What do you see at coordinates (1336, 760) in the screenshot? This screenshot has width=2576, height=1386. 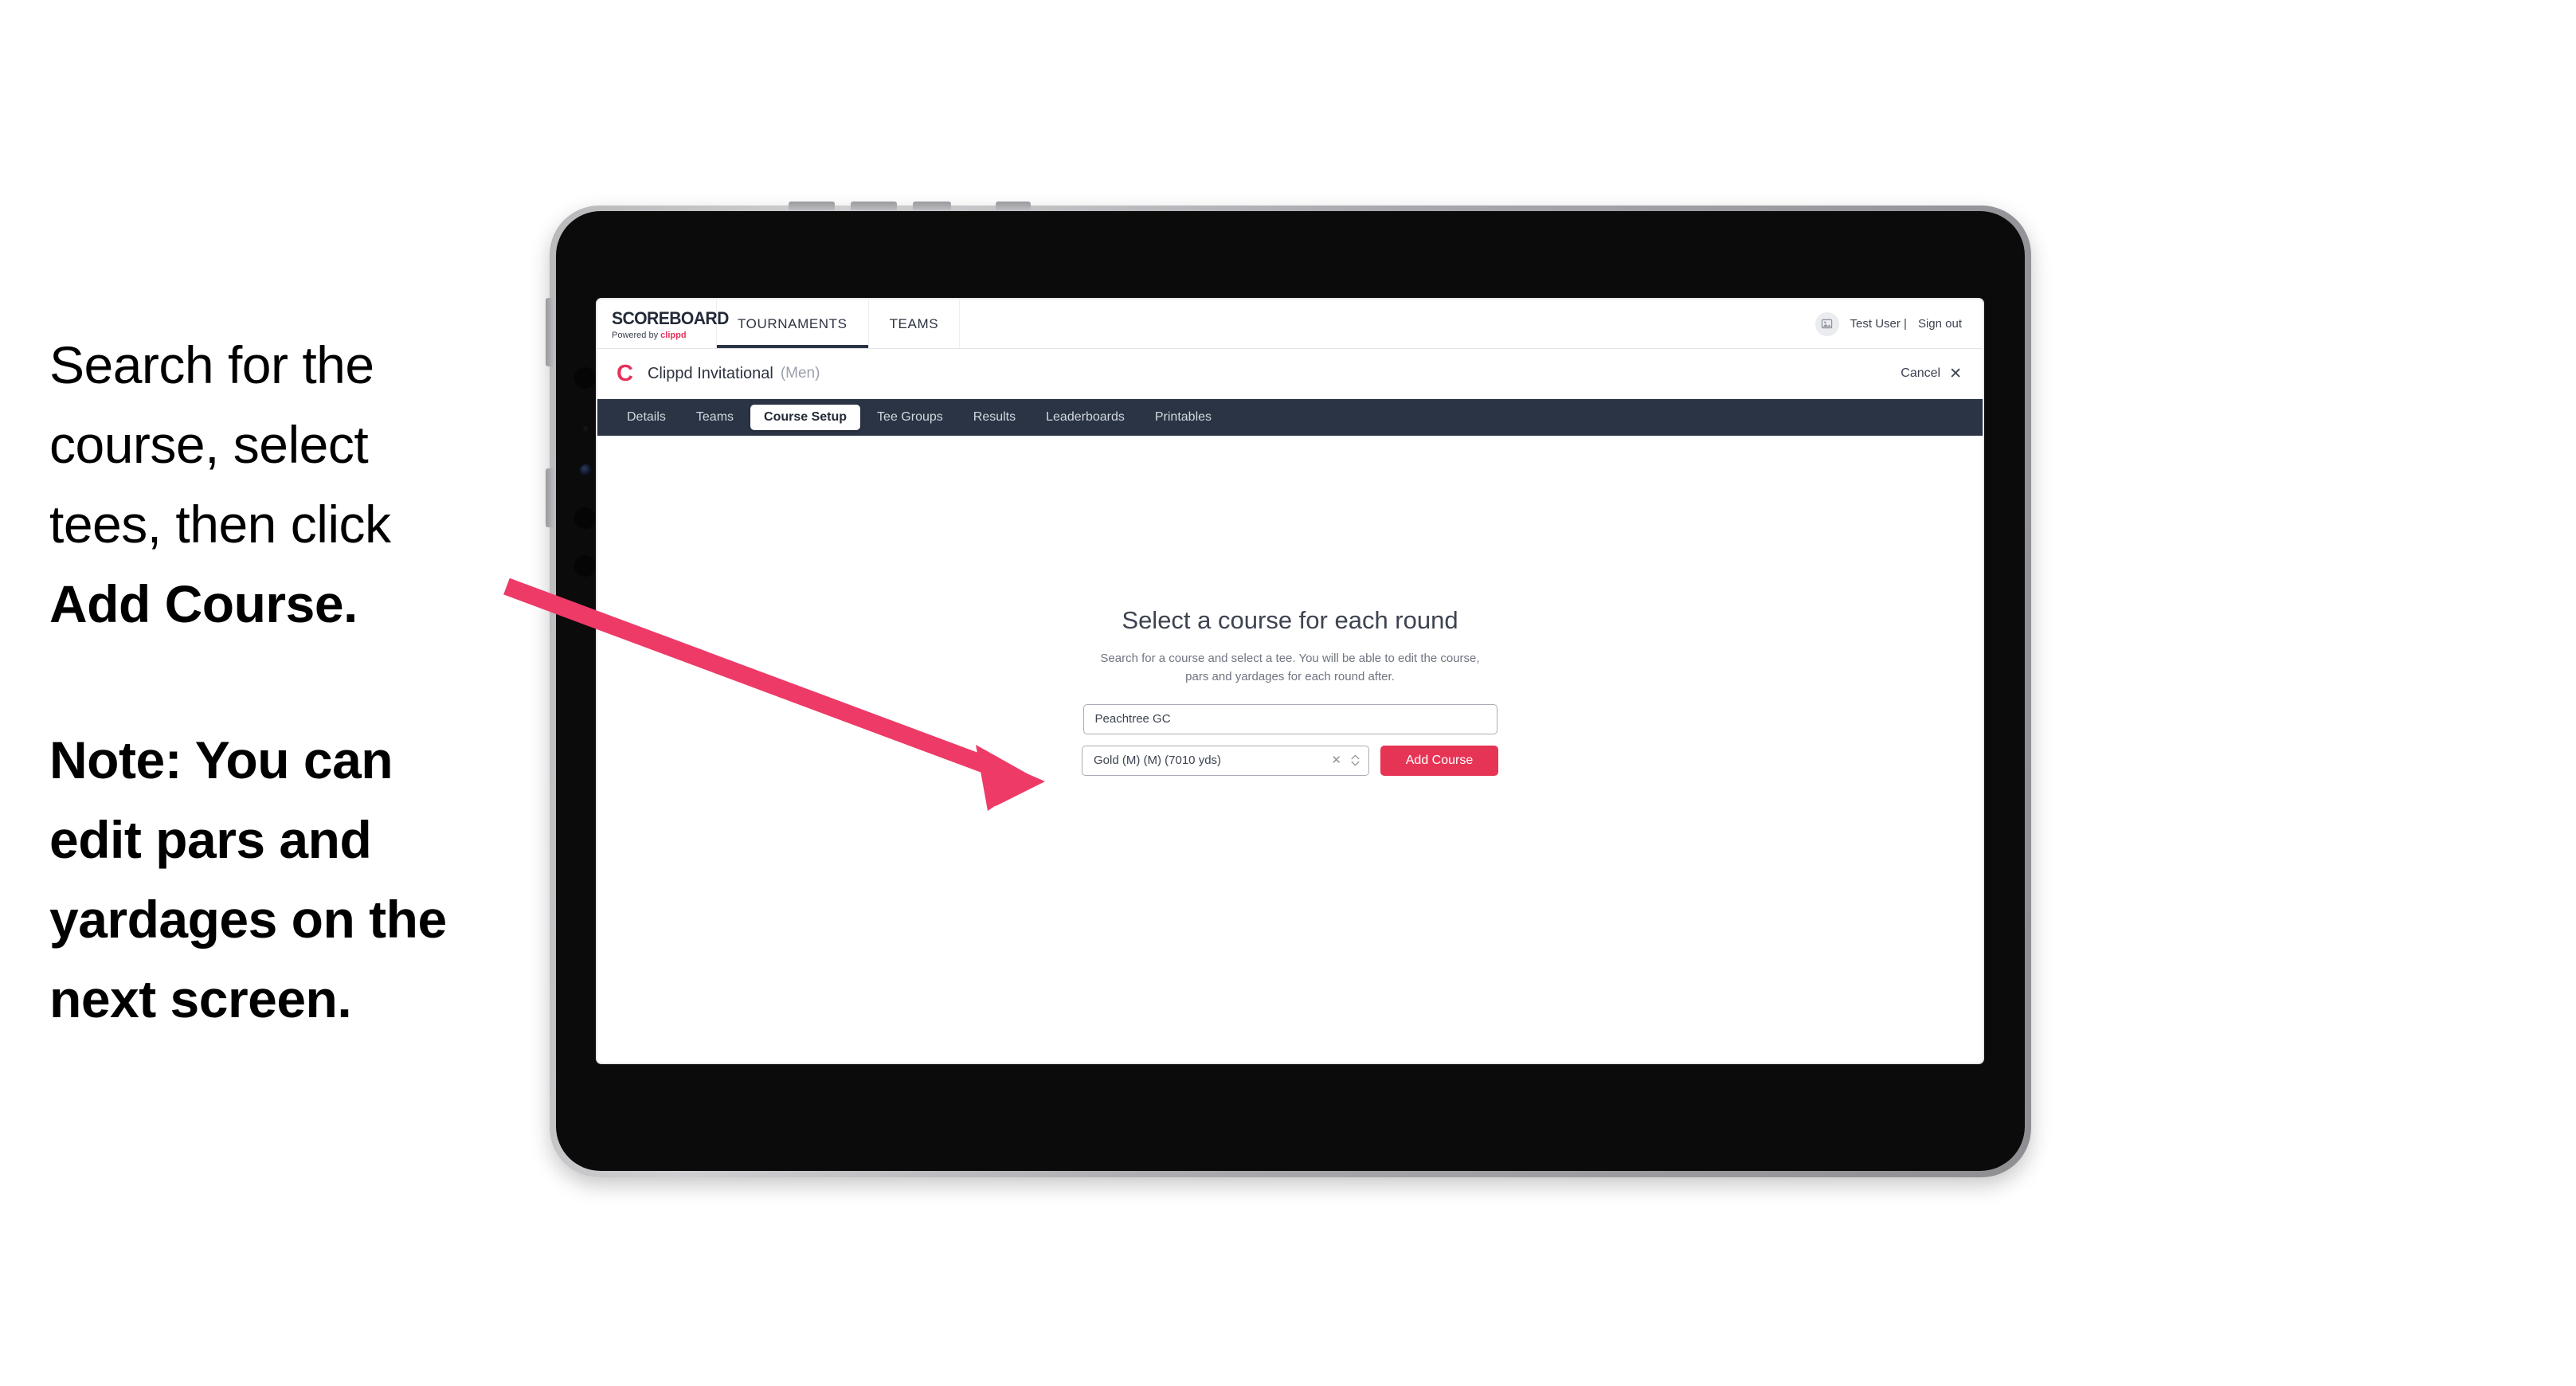 I see `clear-x-icon: ✕` at bounding box center [1336, 760].